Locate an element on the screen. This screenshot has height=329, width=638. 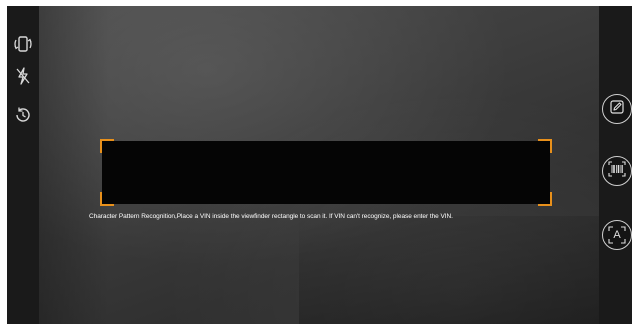
text-scan-letter: A is located at coordinates (617, 235).